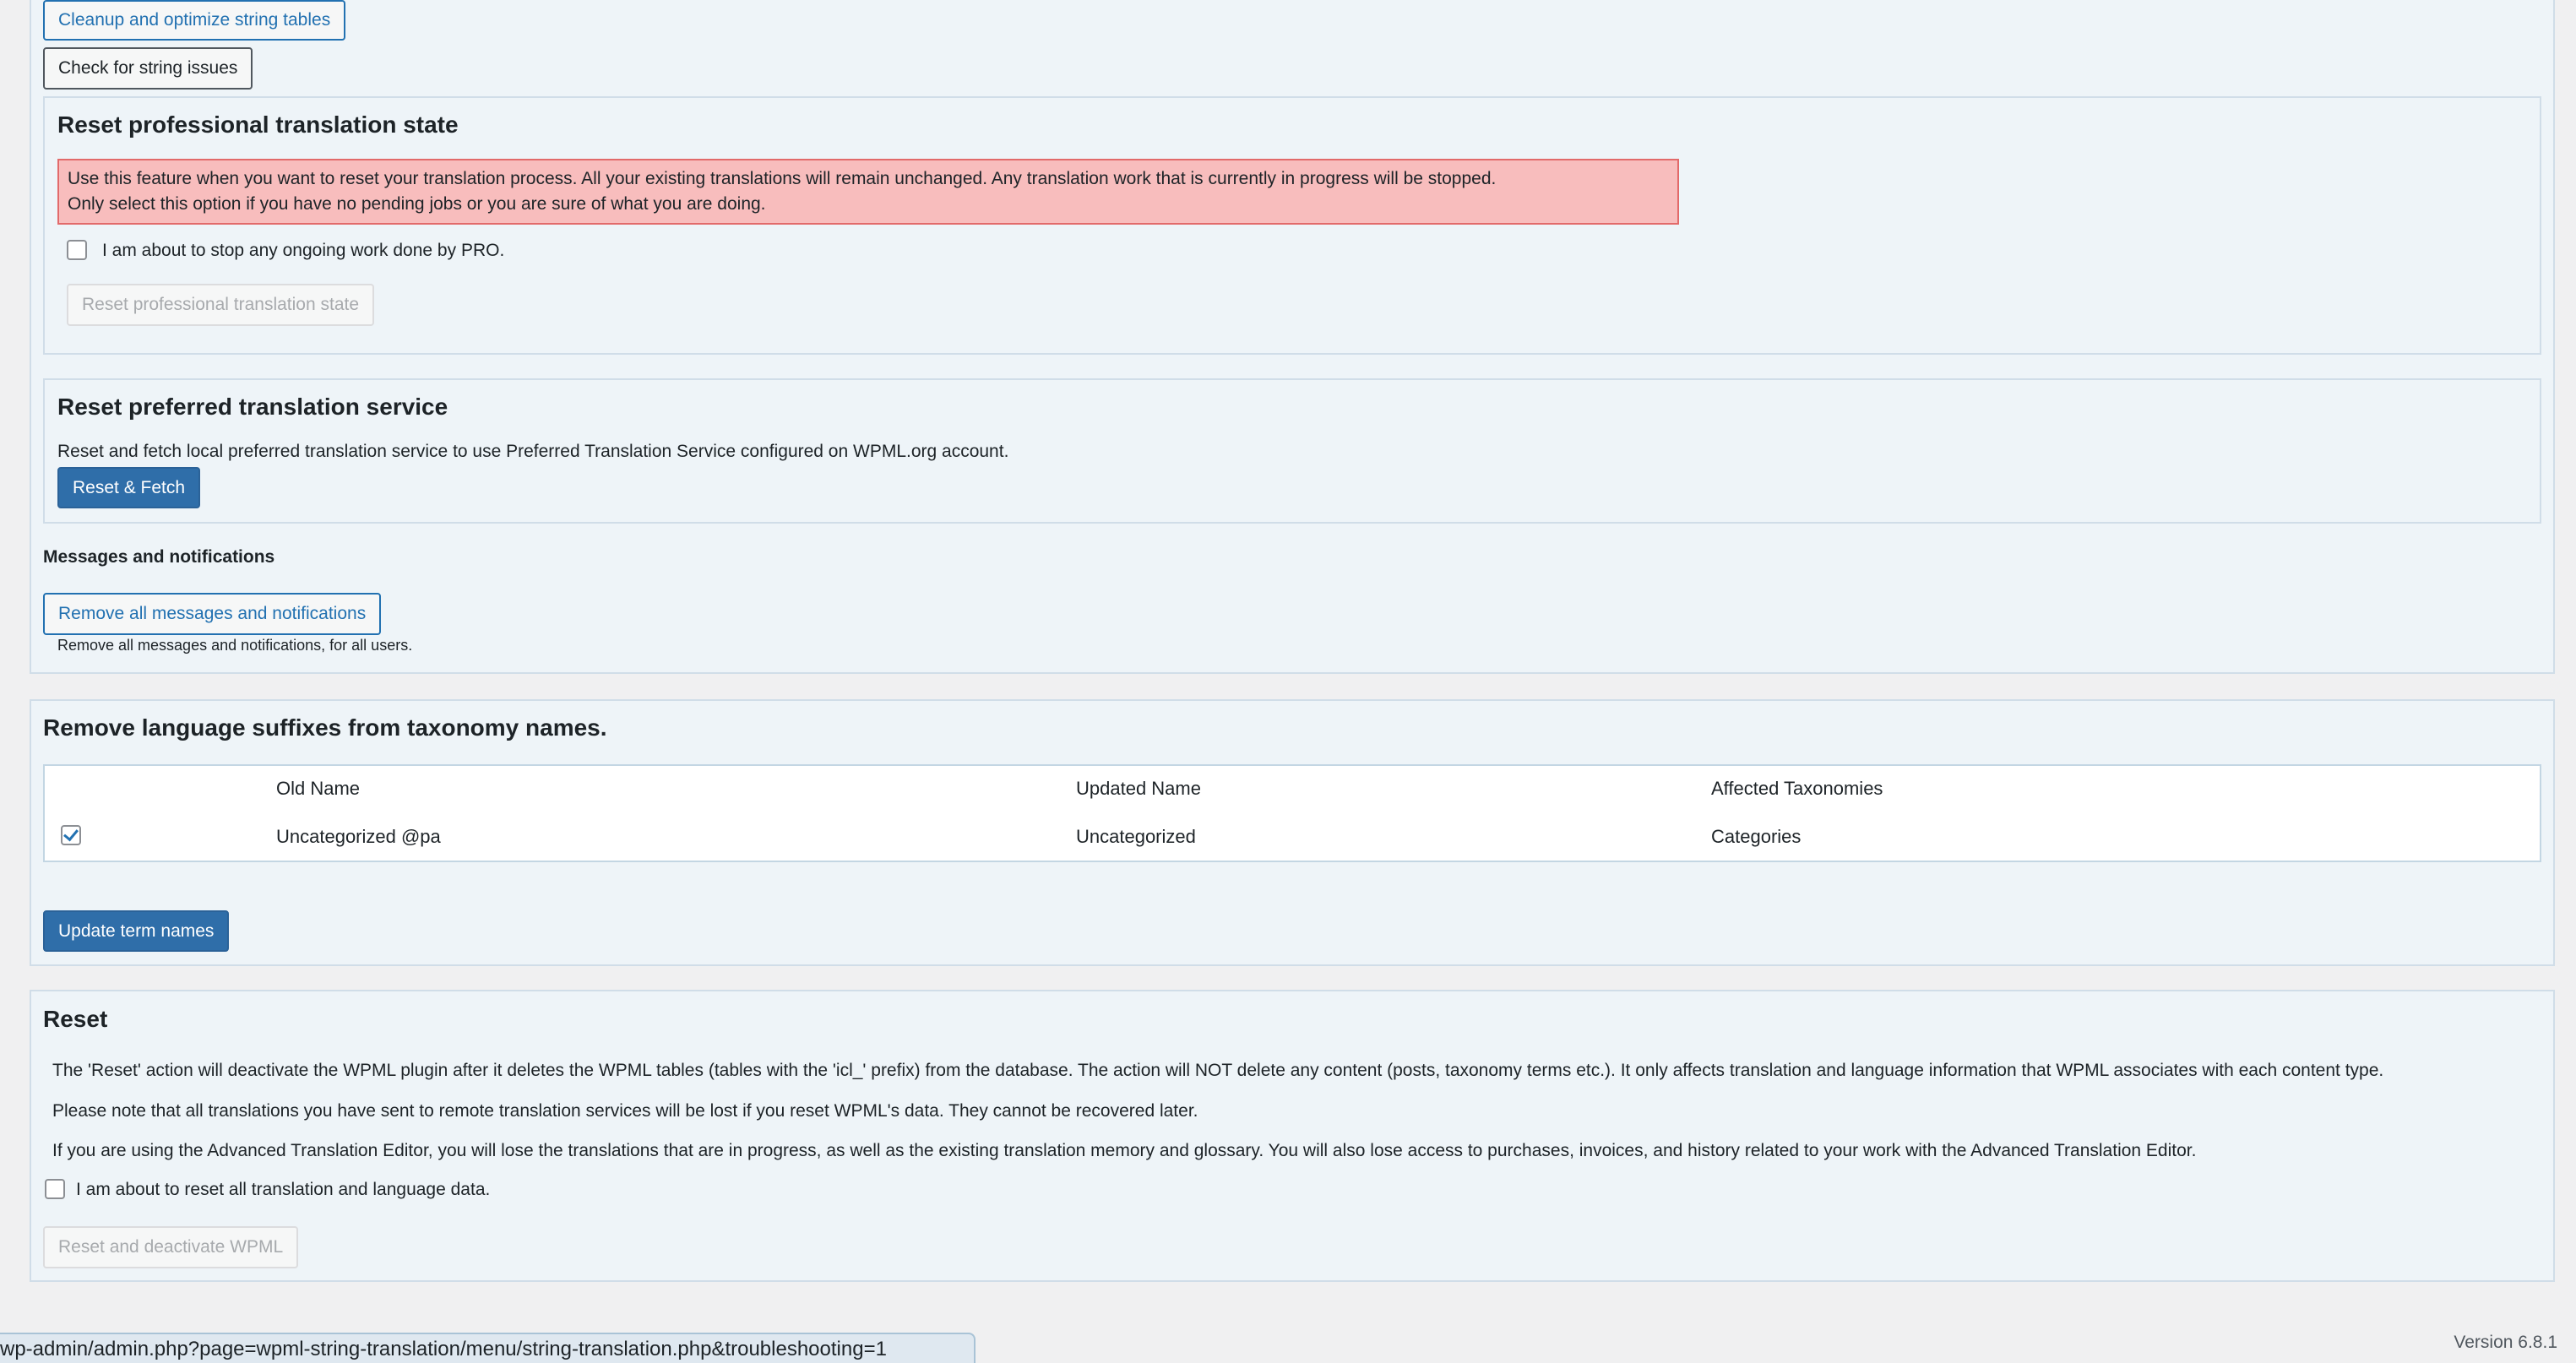  Describe the element at coordinates (1797, 788) in the screenshot. I see `column-header-affected-taxonomies: Affected Taxonomies` at that location.